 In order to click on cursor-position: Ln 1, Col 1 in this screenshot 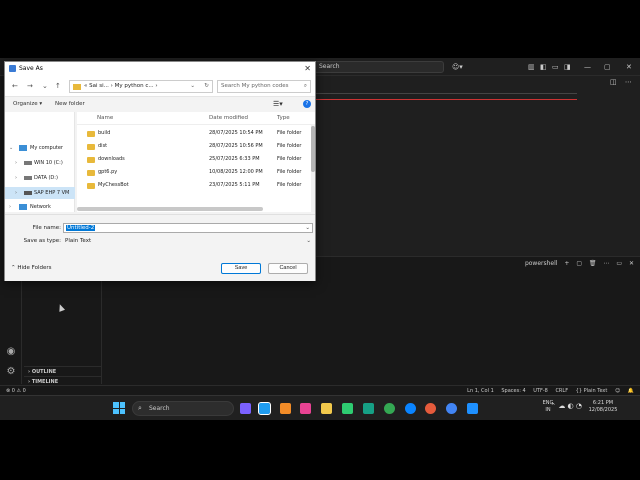, I will do `click(480, 391)`.